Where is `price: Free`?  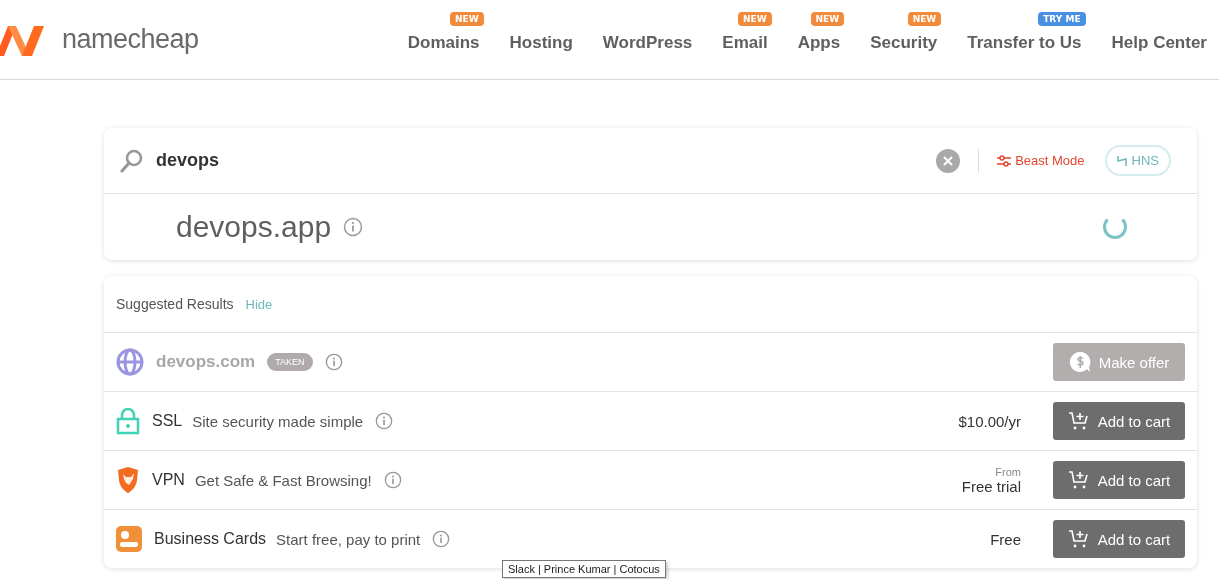
price: Free is located at coordinates (1005, 539).